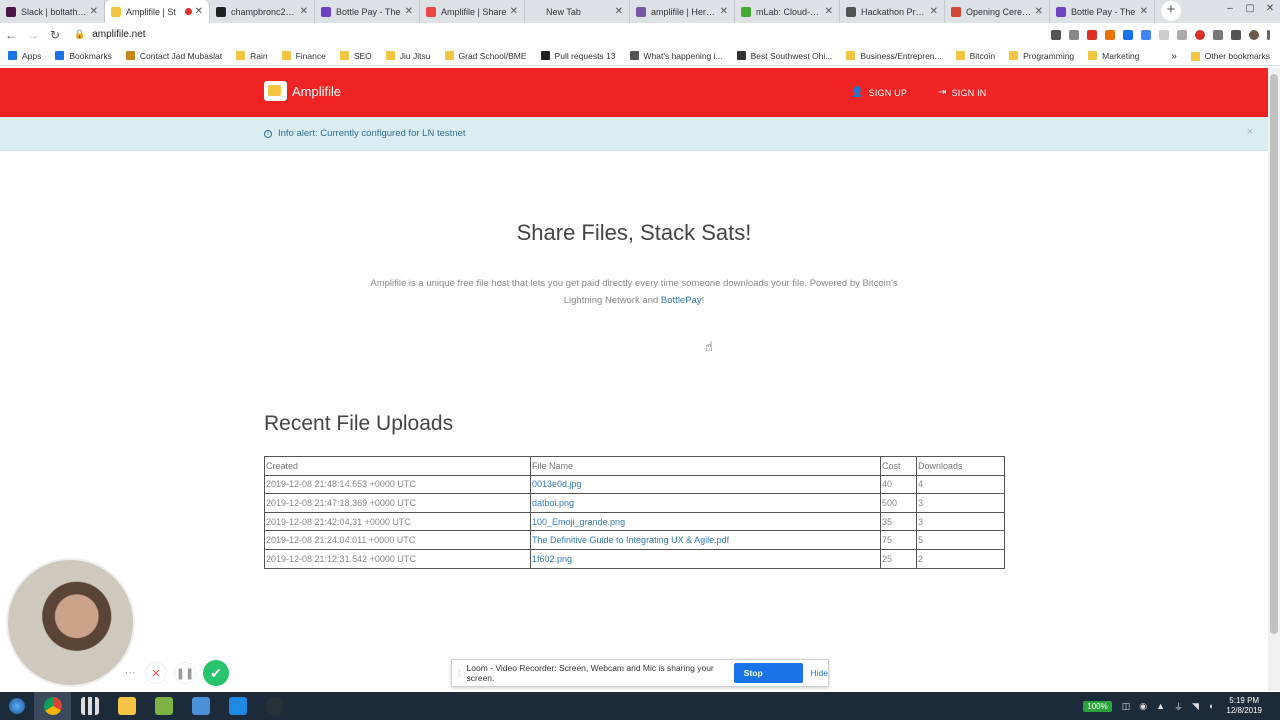 The height and width of the screenshot is (720, 1280). I want to click on browser-tab: Hackathon Proje ✕, so click(892, 11).